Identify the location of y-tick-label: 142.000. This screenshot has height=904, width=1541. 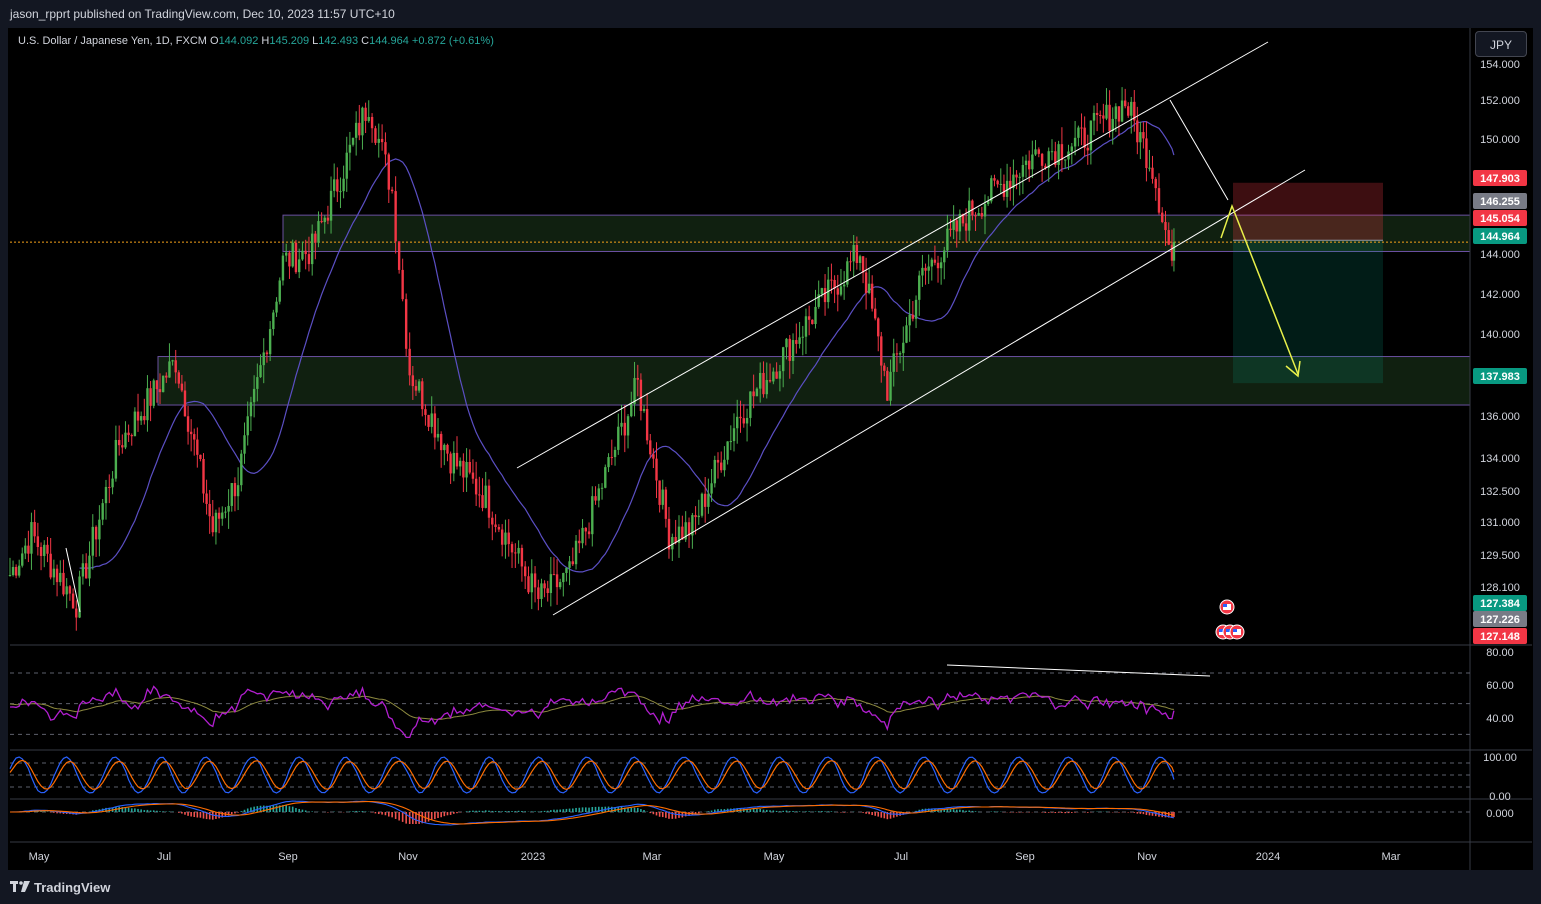
(1500, 295).